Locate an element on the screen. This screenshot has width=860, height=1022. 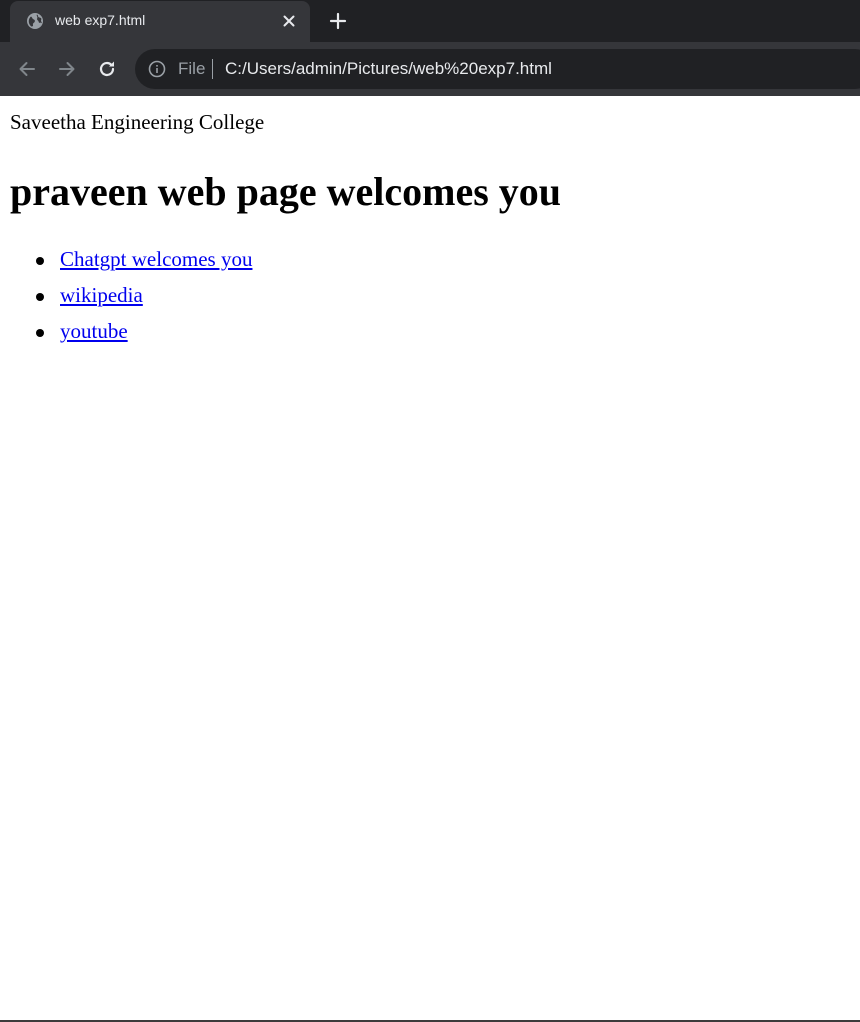
url-scheme-label: File is located at coordinates (192, 68).